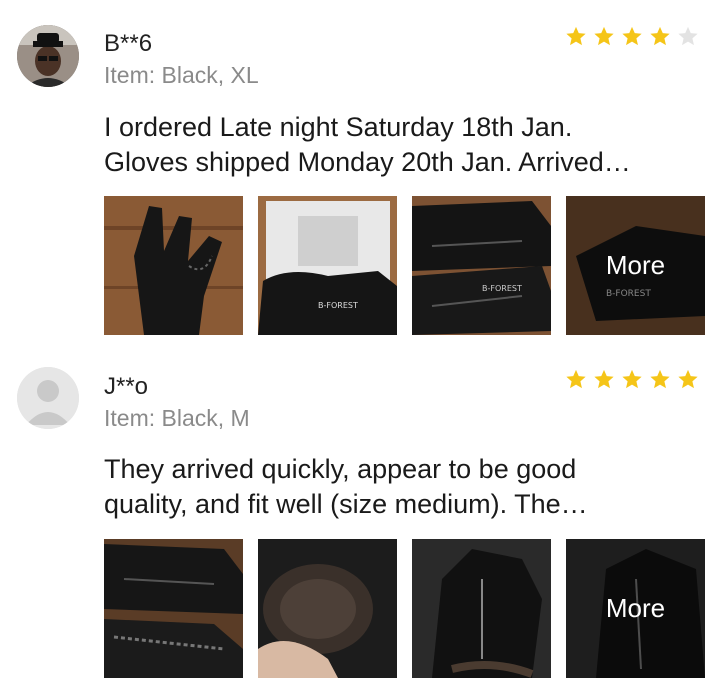 The width and height of the screenshot is (726, 698). I want to click on review-photo-more: More, so click(635, 608).